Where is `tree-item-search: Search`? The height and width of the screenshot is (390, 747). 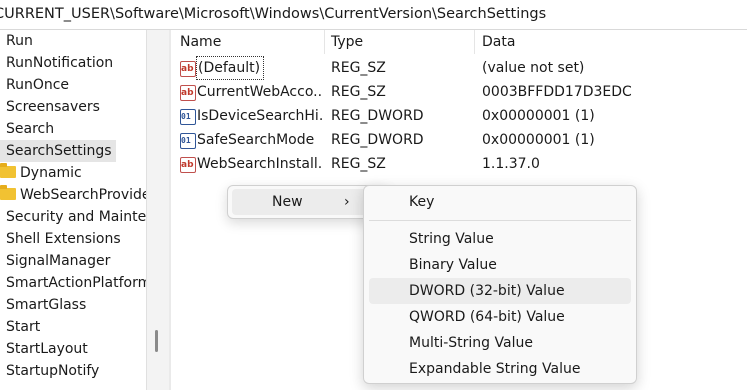 tree-item-search: Search is located at coordinates (27, 129).